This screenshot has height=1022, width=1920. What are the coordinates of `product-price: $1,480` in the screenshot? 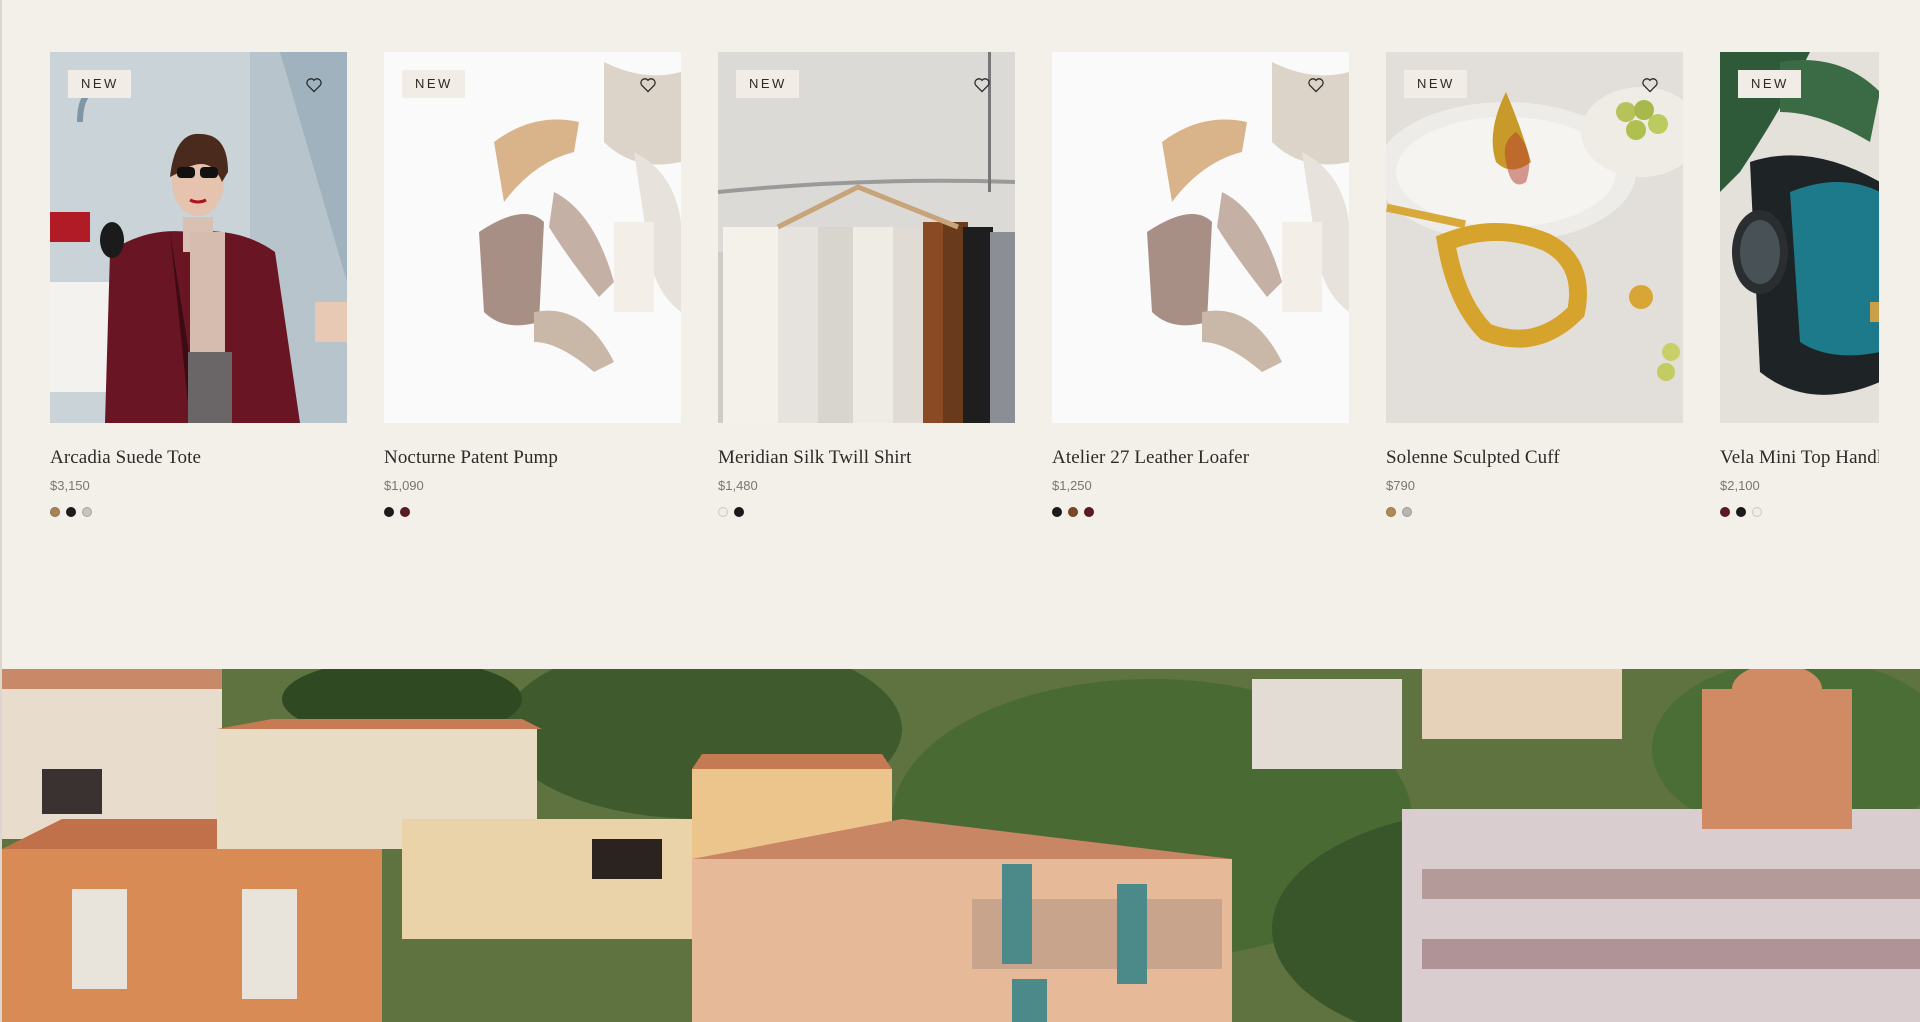 It's located at (738, 485).